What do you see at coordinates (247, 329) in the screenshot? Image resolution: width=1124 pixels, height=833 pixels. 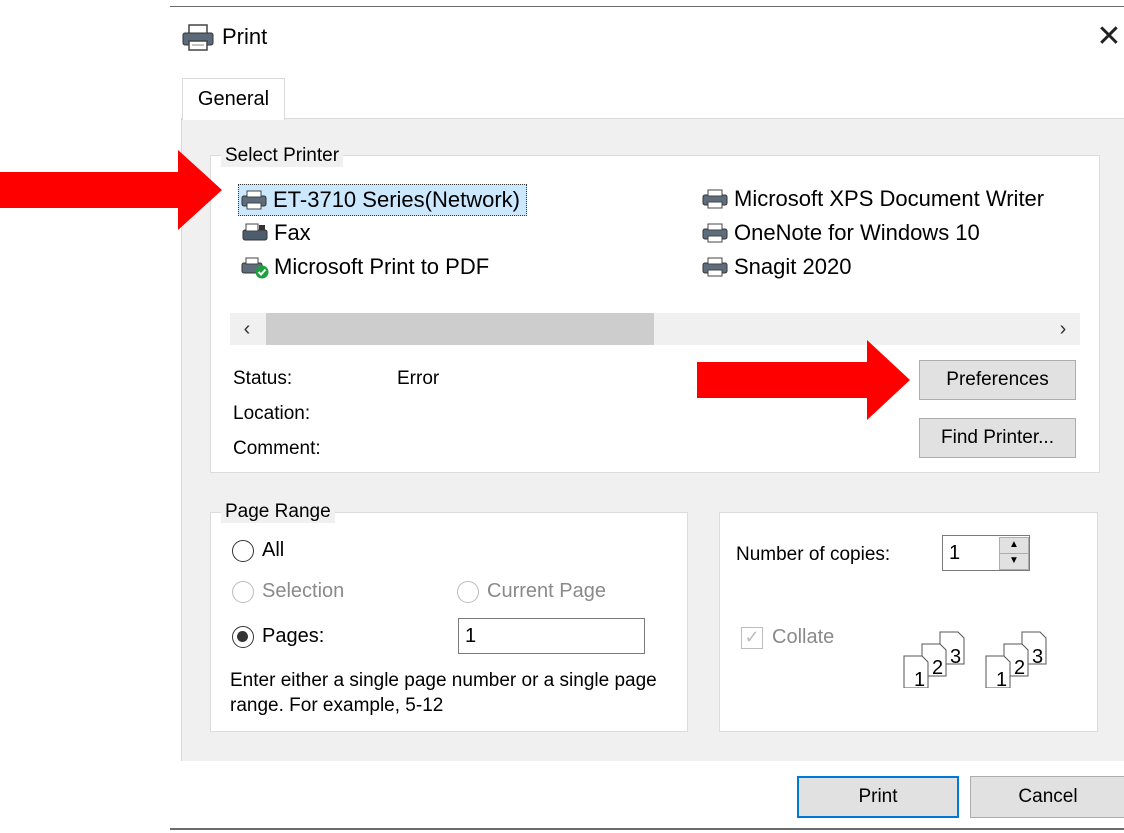 I see `scroll-left-icon: ‹` at bounding box center [247, 329].